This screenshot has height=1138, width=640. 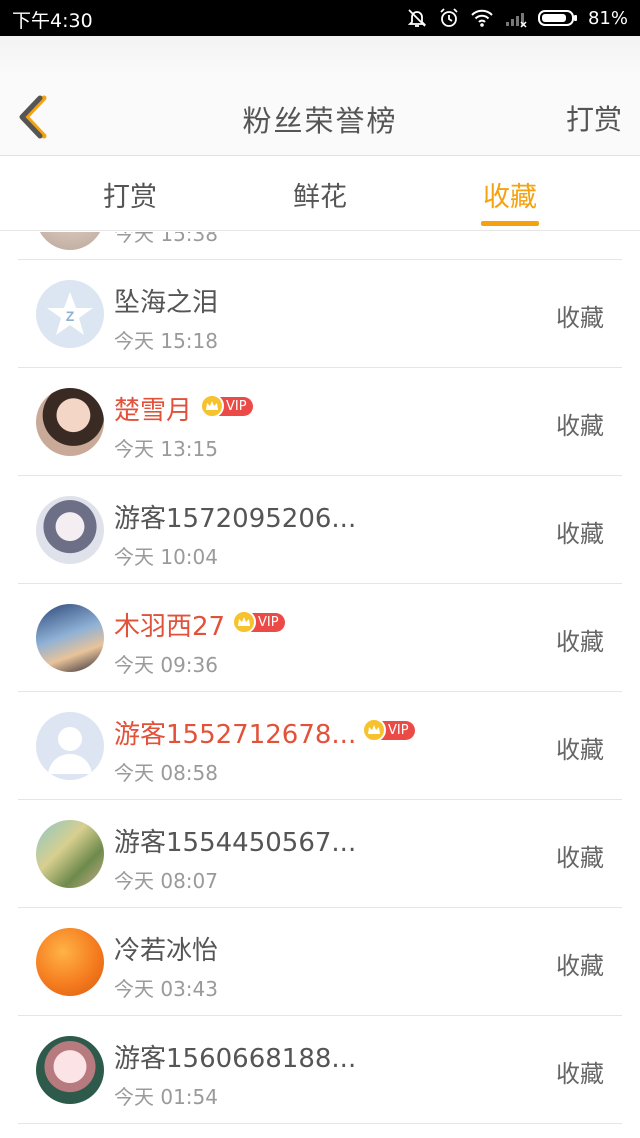 I want to click on alarm-icon, so click(x=449, y=18).